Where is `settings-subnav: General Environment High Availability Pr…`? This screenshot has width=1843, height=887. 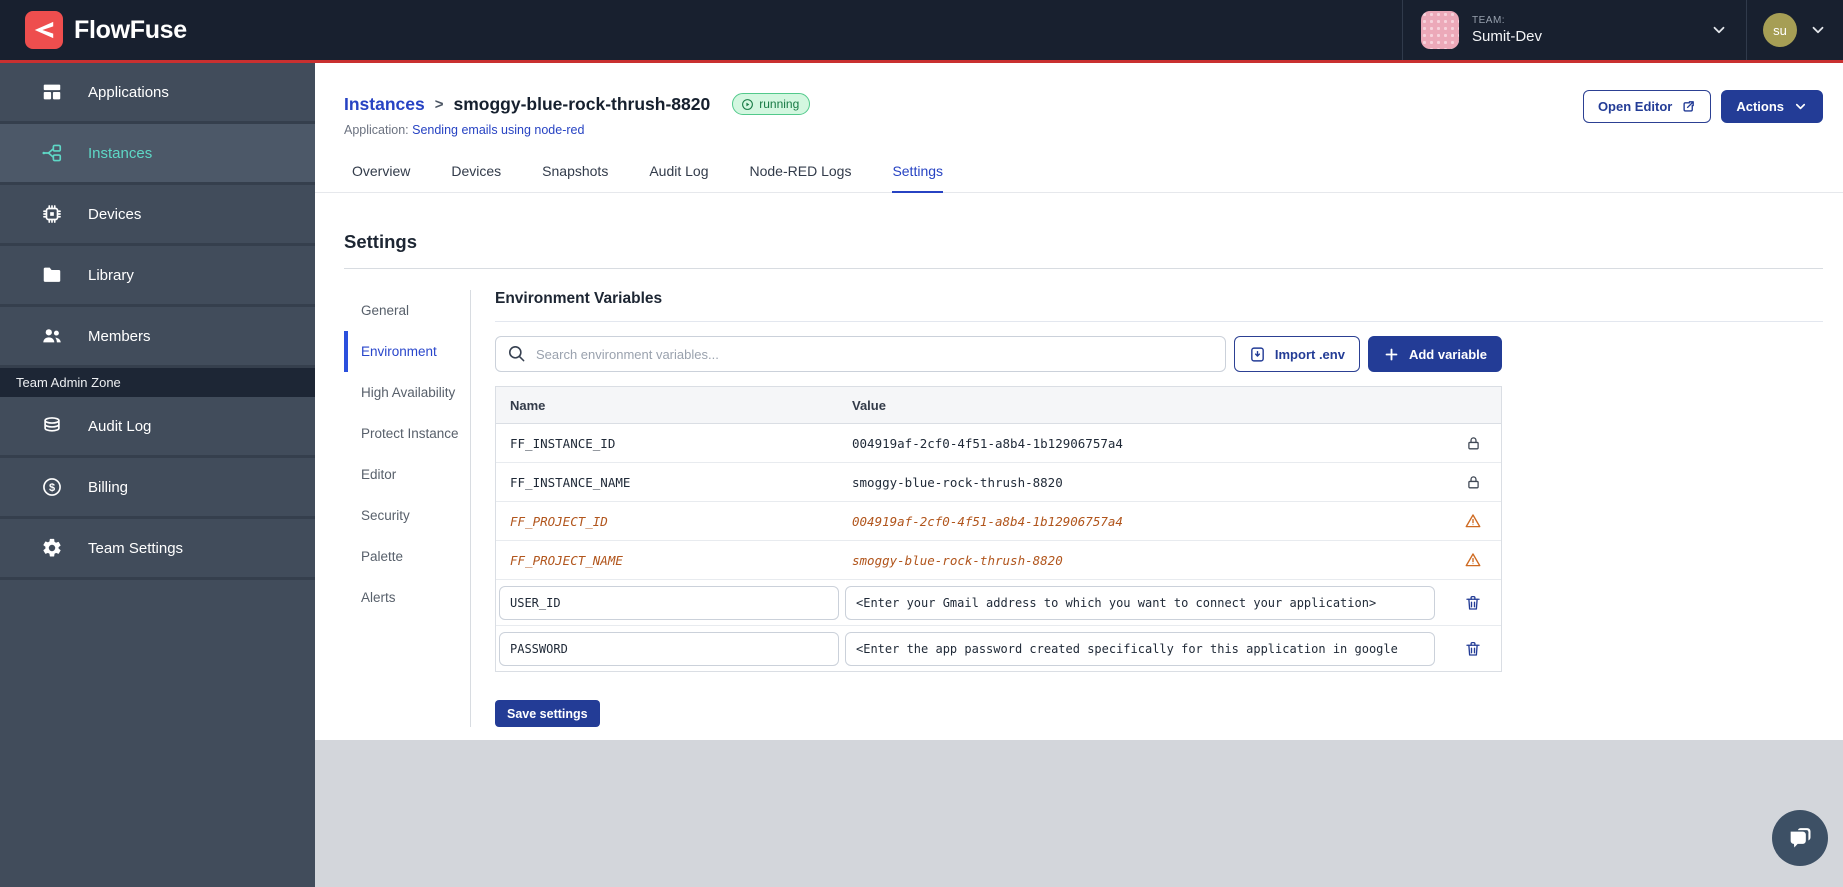
settings-subnav: General Environment High Availability Pr… is located at coordinates (407, 508).